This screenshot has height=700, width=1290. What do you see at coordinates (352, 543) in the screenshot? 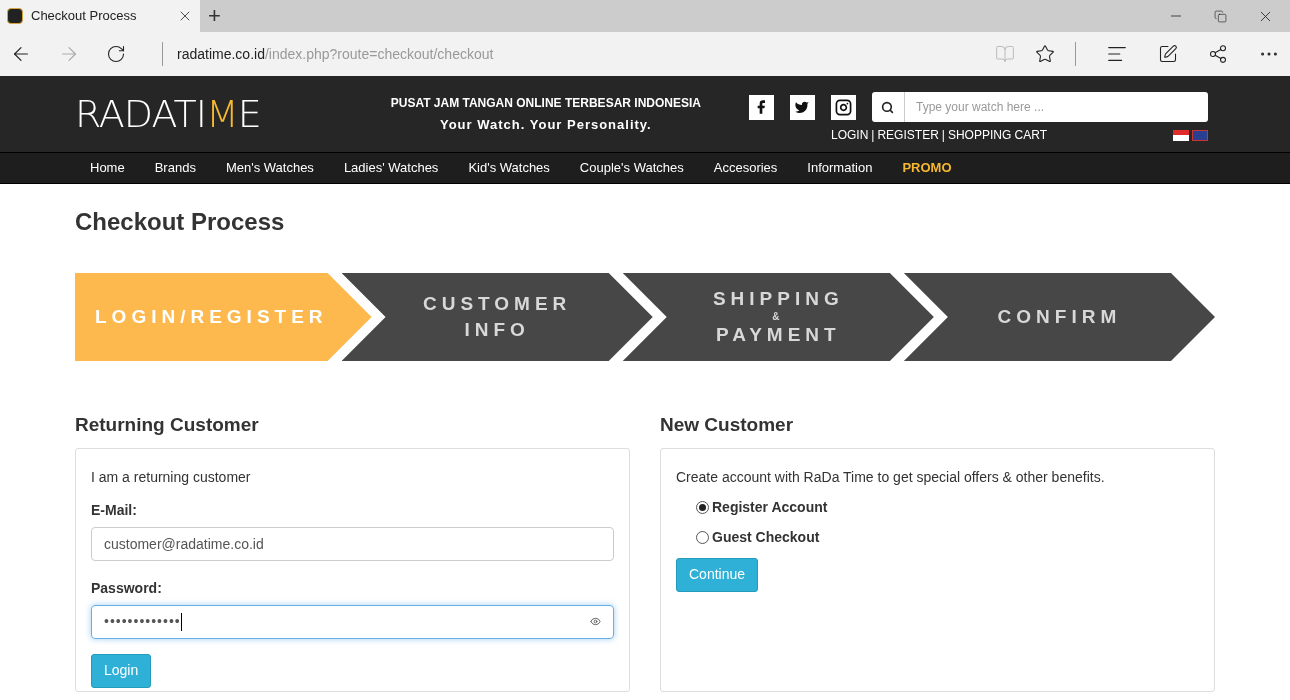
I see `email-field: customer@radatime.co.id` at bounding box center [352, 543].